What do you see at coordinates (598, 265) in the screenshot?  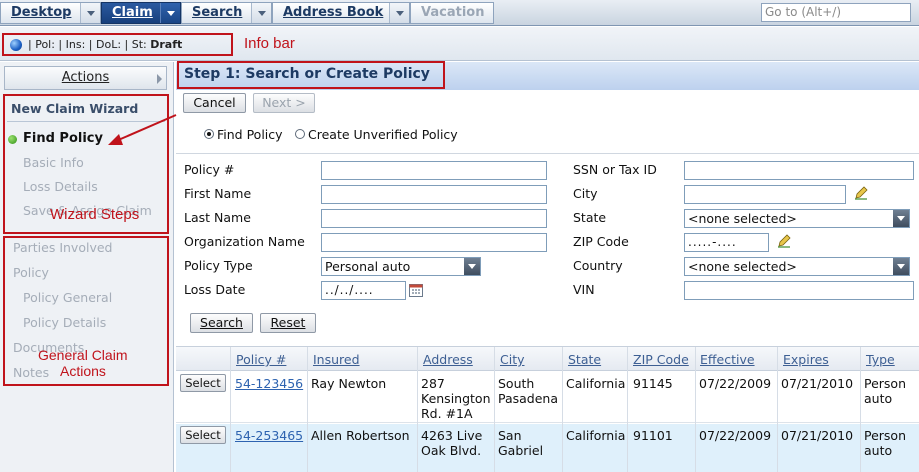 I see `country-label: Country` at bounding box center [598, 265].